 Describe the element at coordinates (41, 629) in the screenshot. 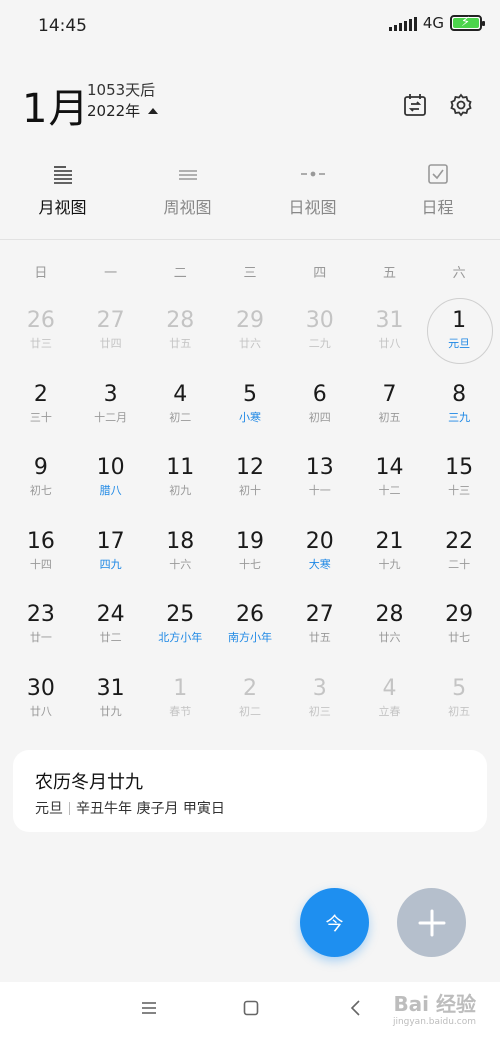

I see `calendar-day: 23 廿一` at that location.